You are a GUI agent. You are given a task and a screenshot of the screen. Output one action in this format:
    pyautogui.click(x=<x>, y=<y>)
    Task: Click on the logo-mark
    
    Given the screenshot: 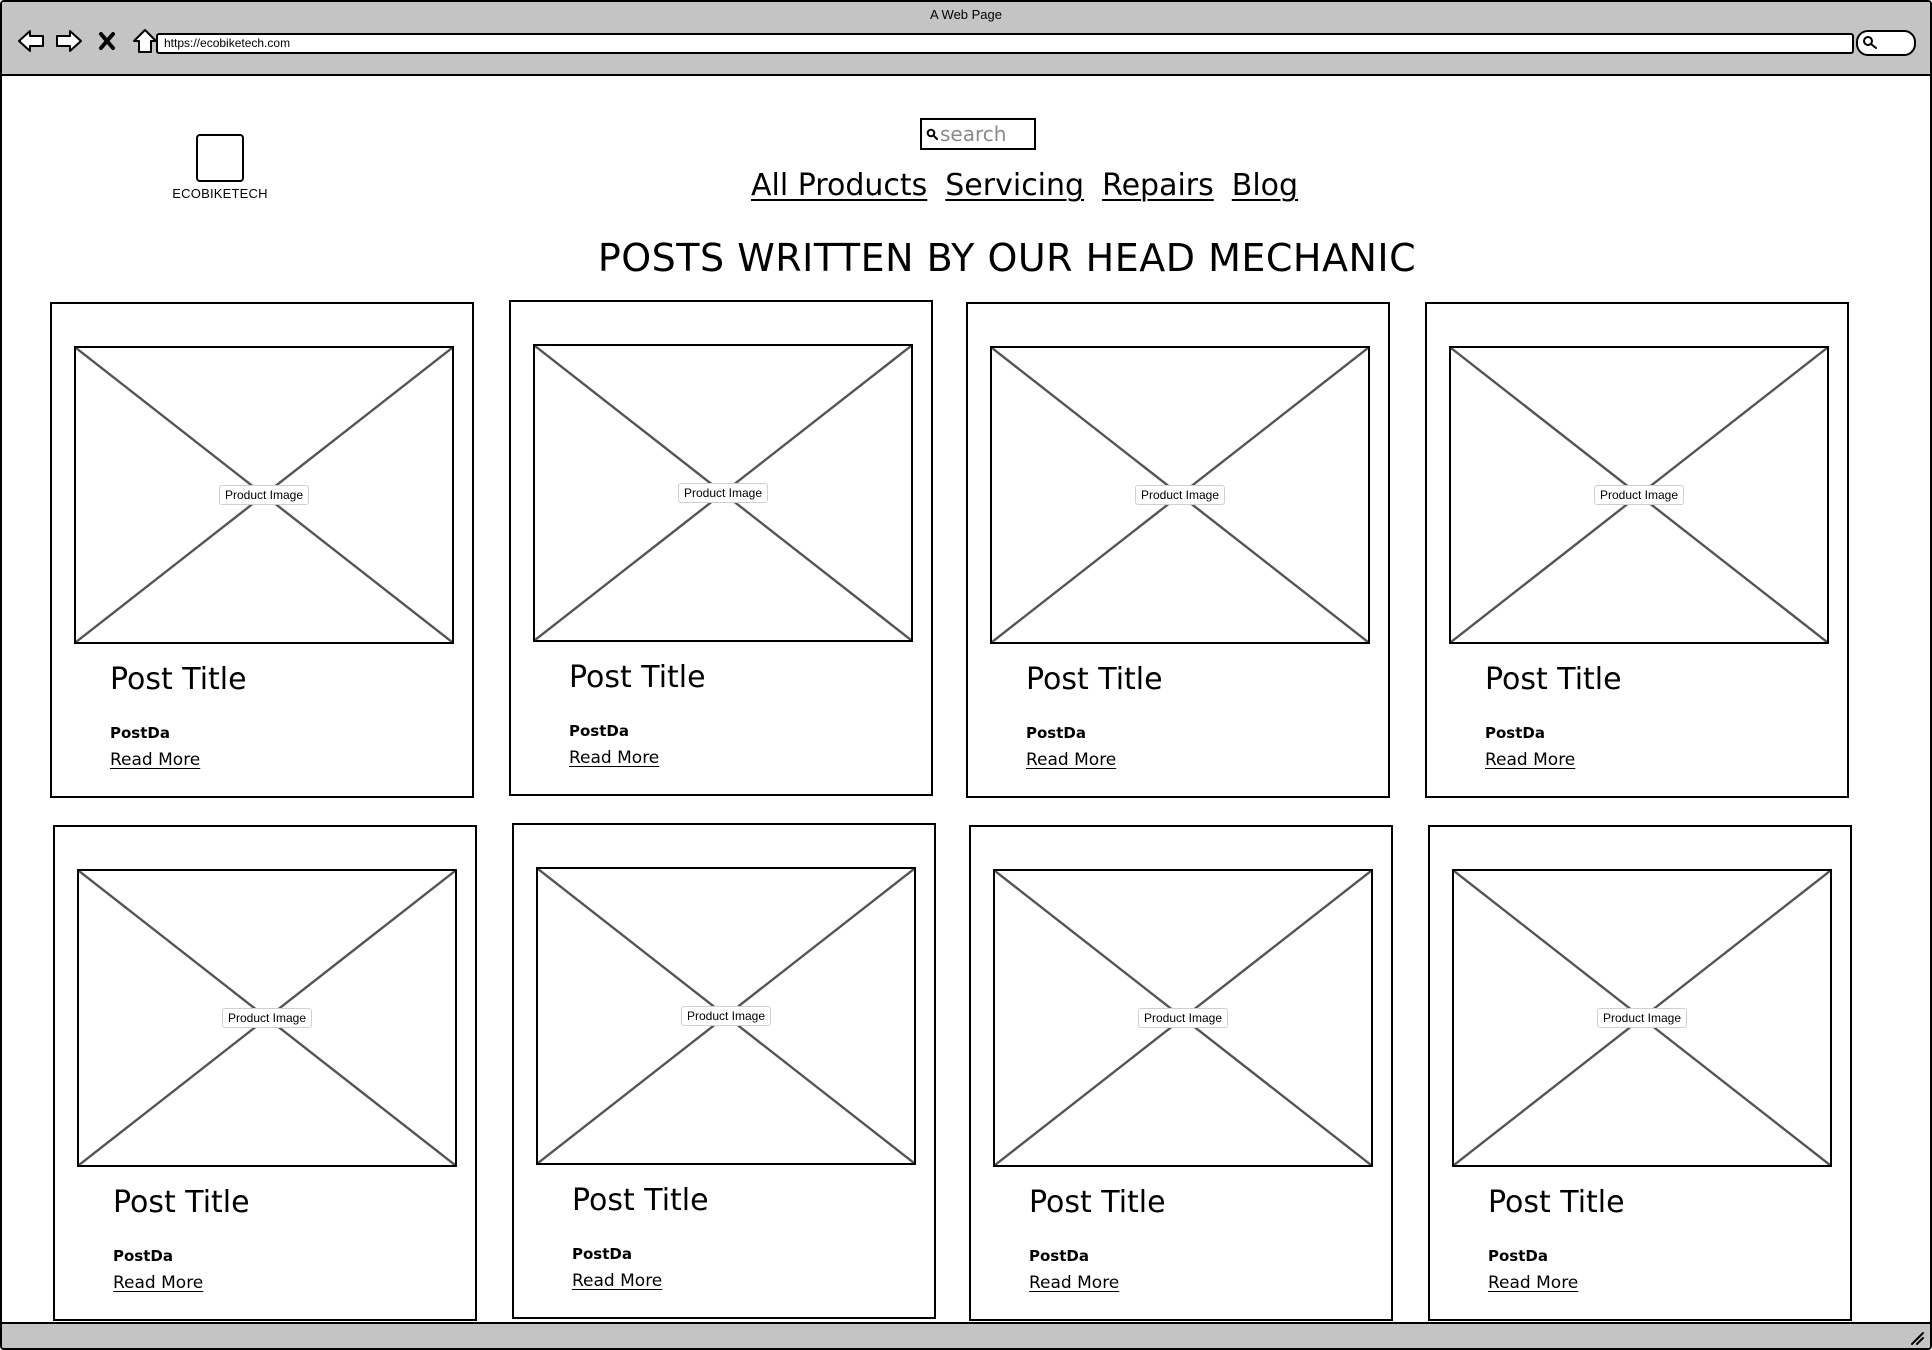 What is the action you would take?
    pyautogui.click(x=220, y=158)
    